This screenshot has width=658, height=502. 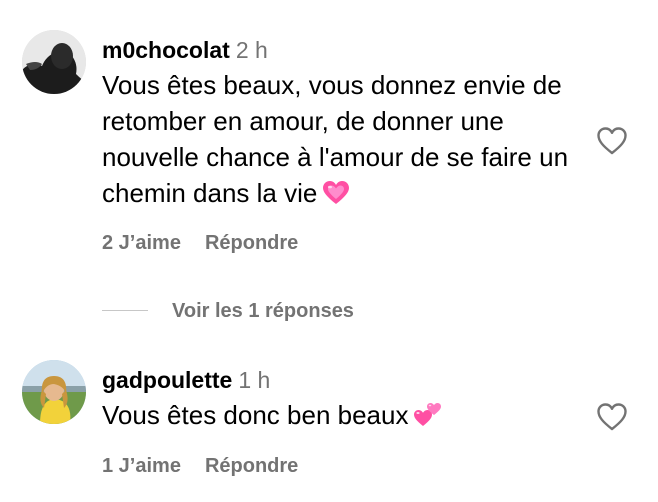 What do you see at coordinates (200, 466) in the screenshot?
I see `comment-actions: 1 J’aime Répondre` at bounding box center [200, 466].